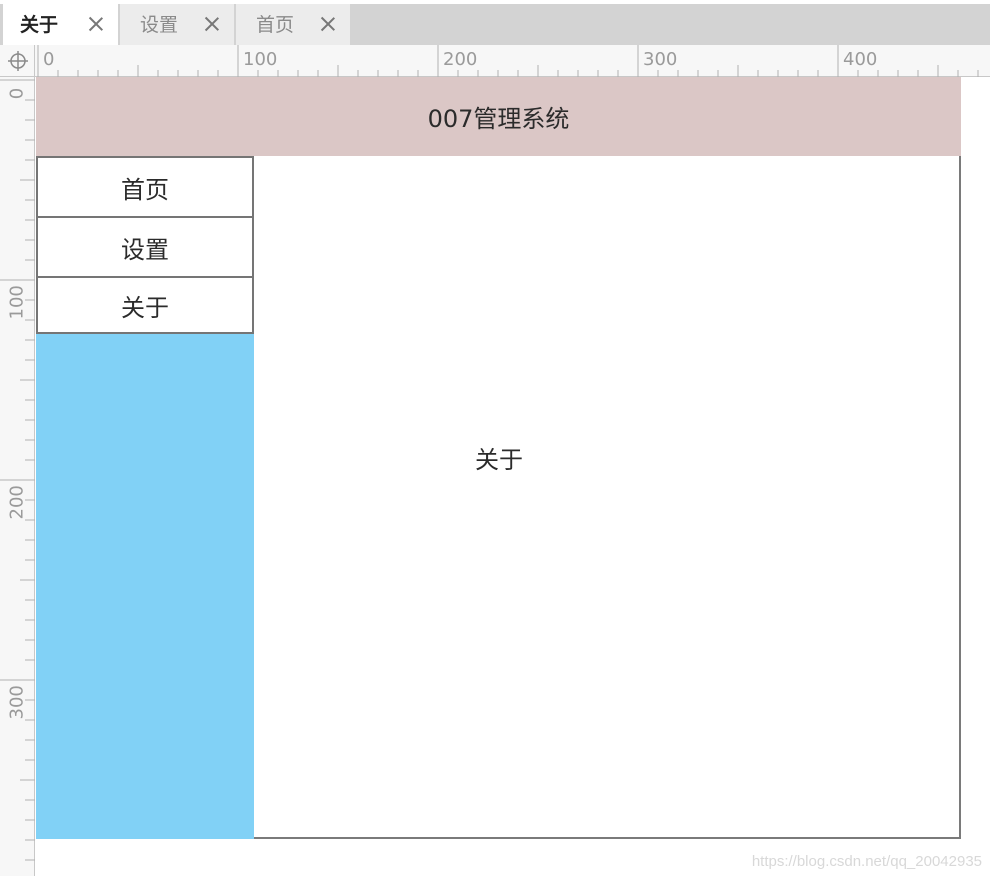 The height and width of the screenshot is (876, 990). Describe the element at coordinates (498, 119) in the screenshot. I see `app-title: 007管理系统` at that location.